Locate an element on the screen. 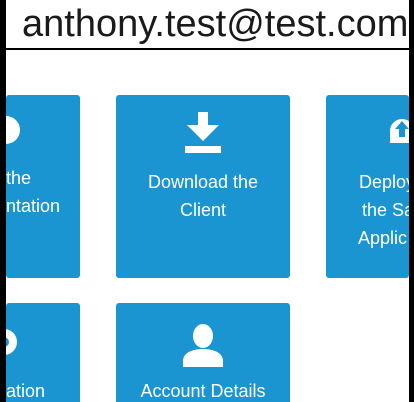  cloud-upload-icon is located at coordinates (399, 131).